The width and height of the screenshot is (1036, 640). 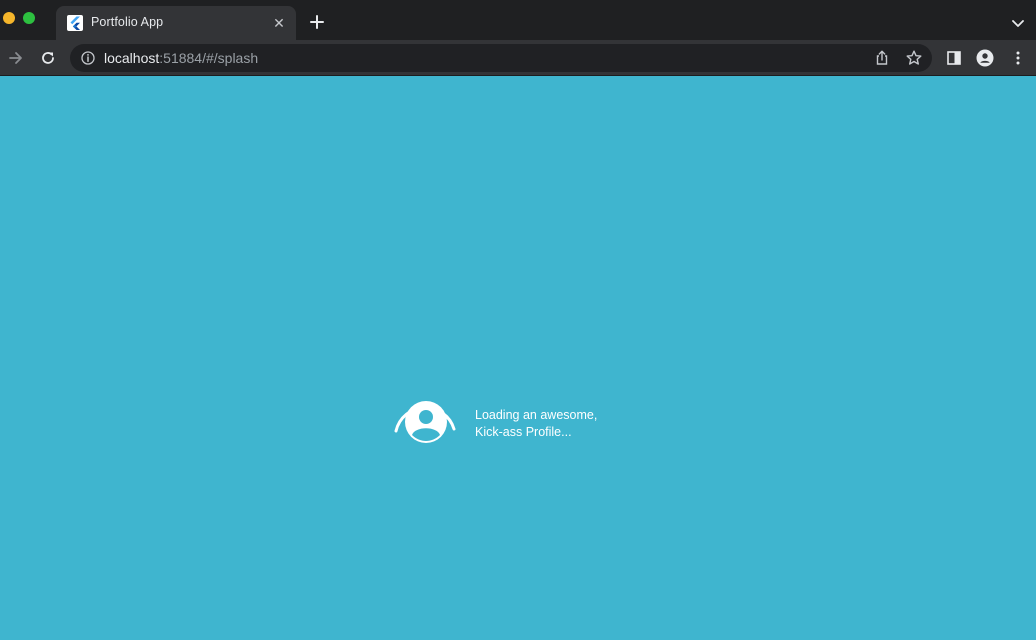 I want to click on plus-icon, so click(x=317, y=22).